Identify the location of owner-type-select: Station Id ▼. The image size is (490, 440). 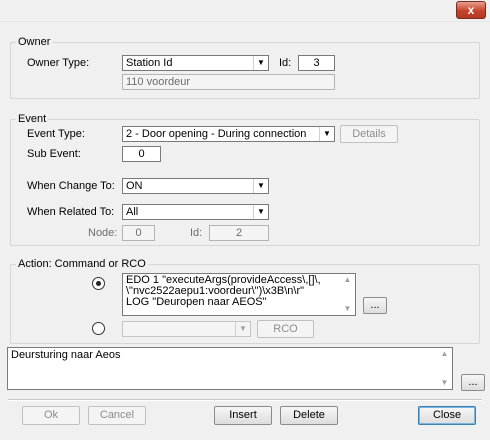
(195, 63).